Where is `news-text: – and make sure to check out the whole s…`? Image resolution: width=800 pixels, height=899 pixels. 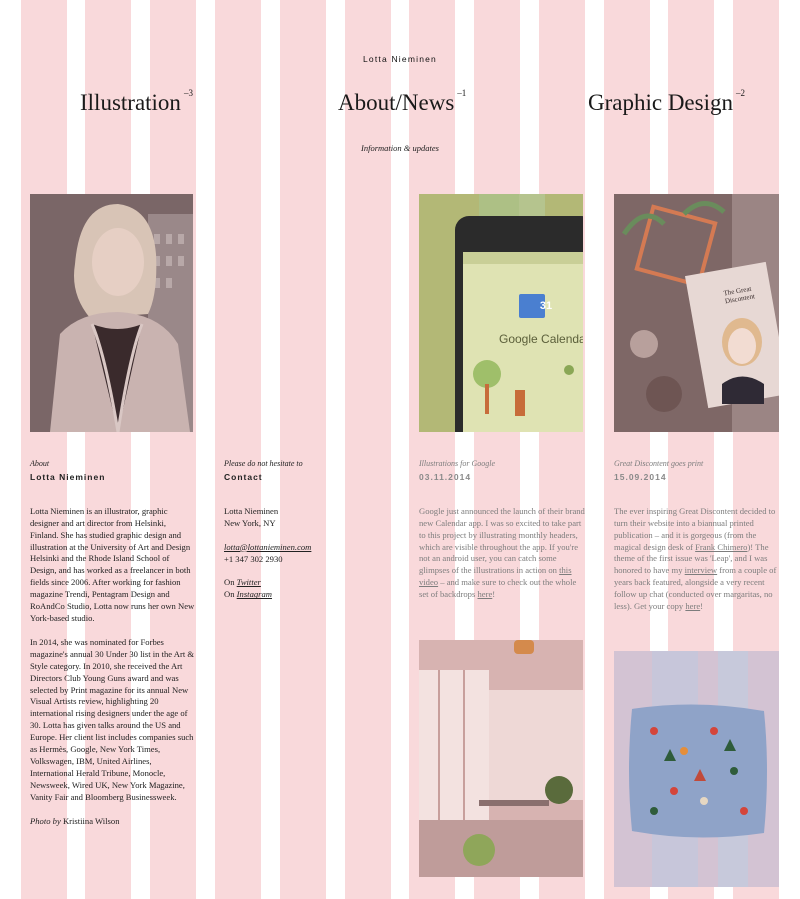 news-text: – and make sure to check out the whole s… is located at coordinates (498, 588).